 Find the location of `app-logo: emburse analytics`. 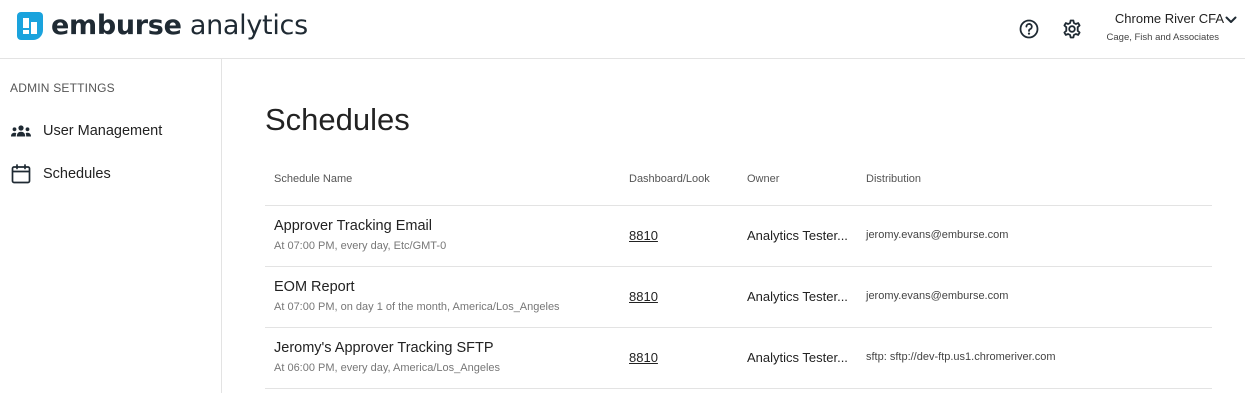

app-logo: emburse analytics is located at coordinates (162, 26).